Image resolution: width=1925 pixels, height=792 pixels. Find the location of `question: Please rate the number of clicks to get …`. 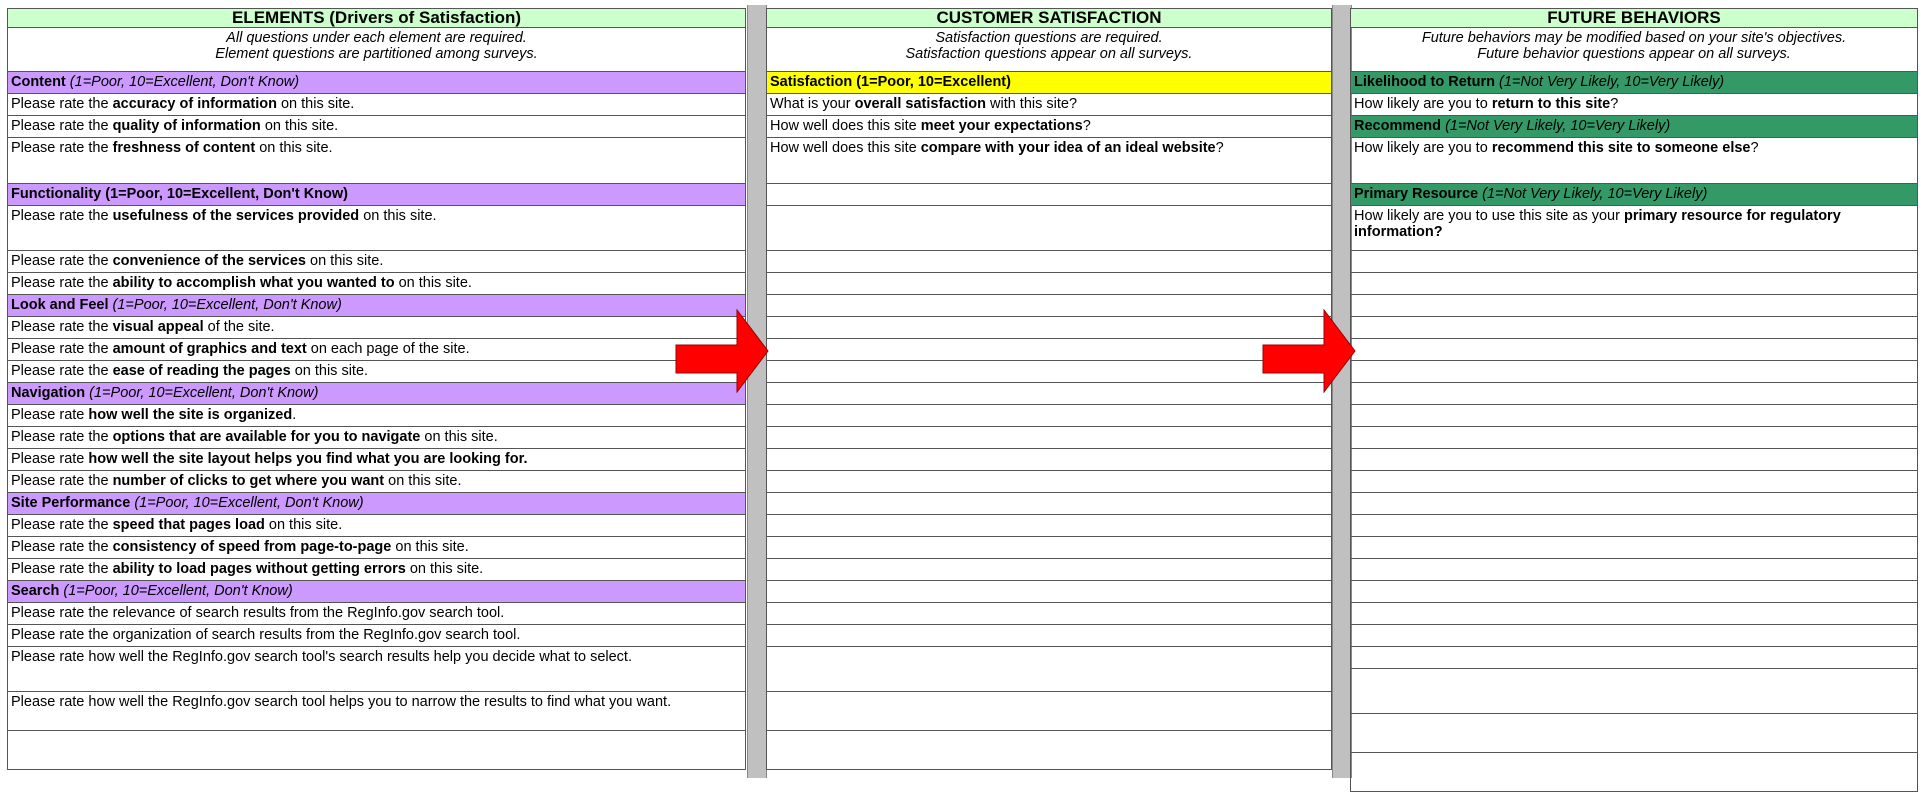

question: Please rate the number of clicks to get … is located at coordinates (376, 481).